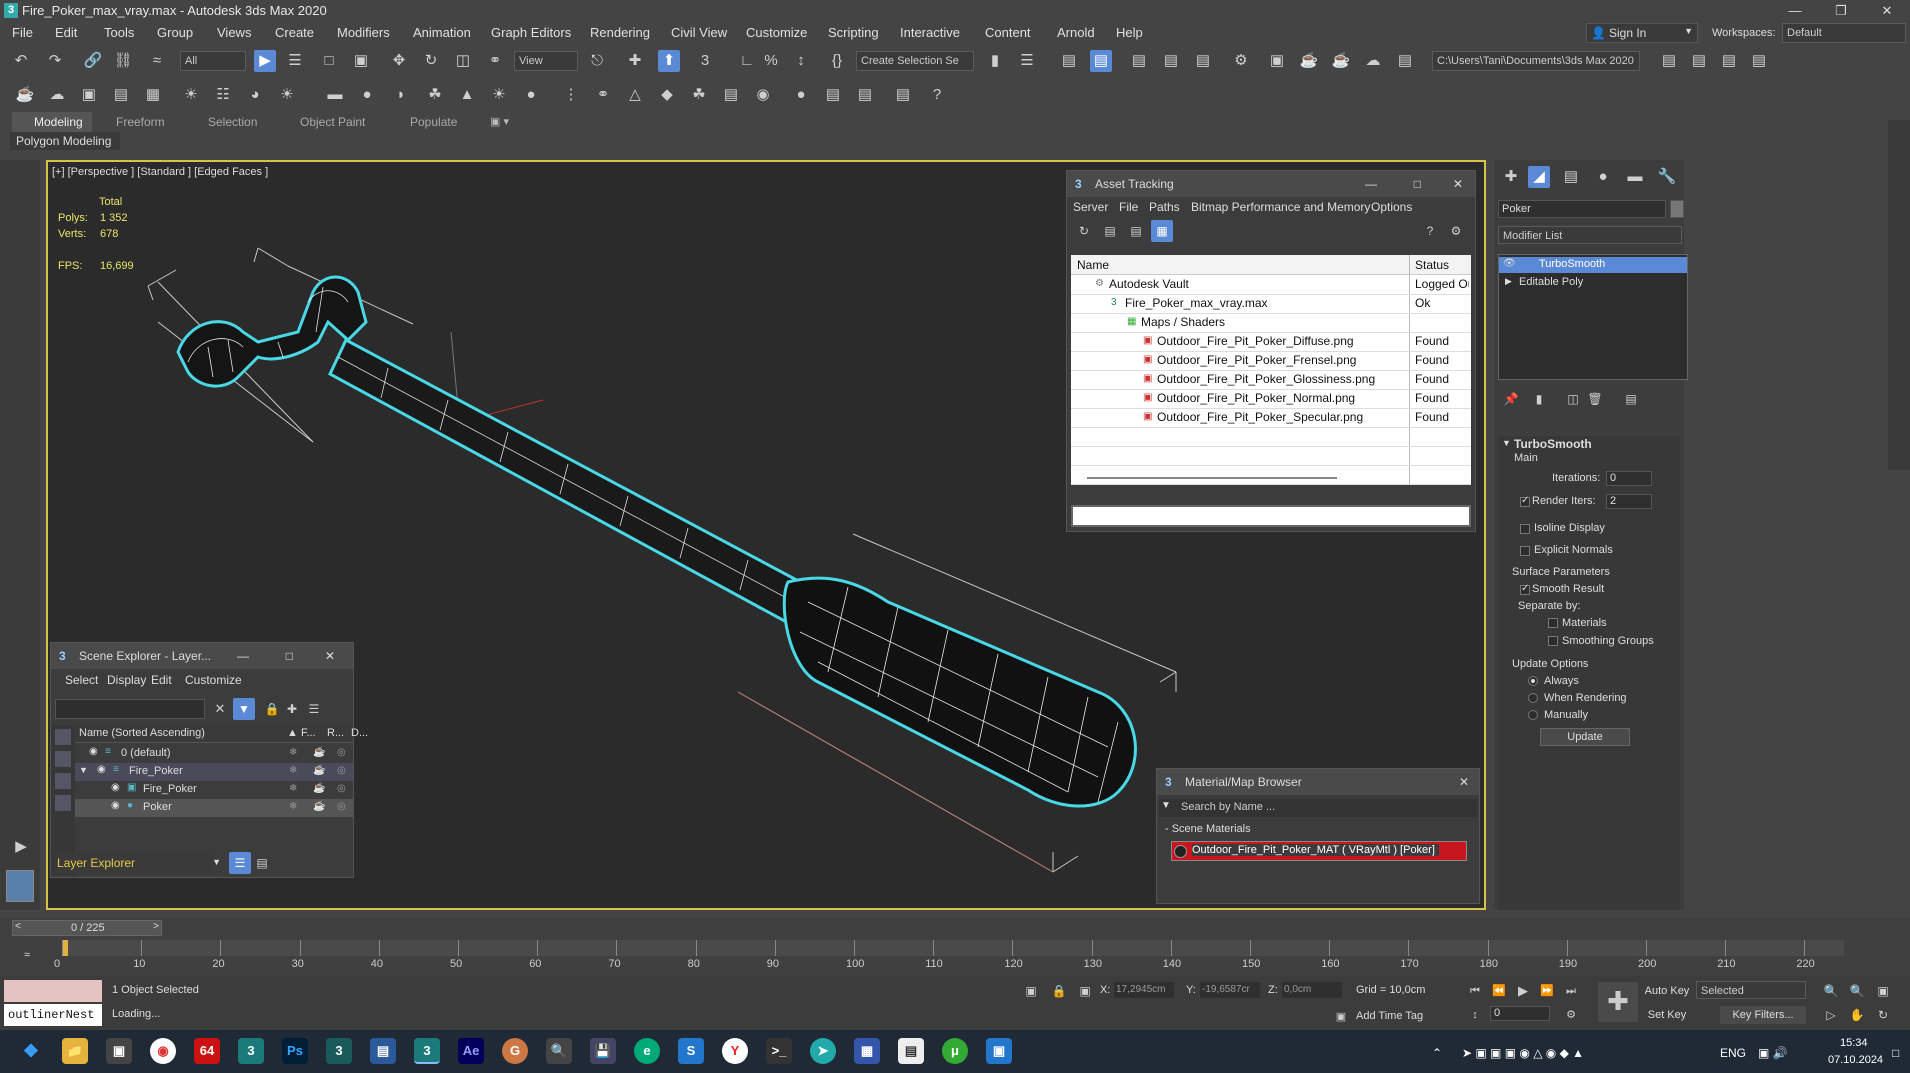 The height and width of the screenshot is (1073, 1910). What do you see at coordinates (1729, 61) in the screenshot?
I see `project-icon-3: ▤` at bounding box center [1729, 61].